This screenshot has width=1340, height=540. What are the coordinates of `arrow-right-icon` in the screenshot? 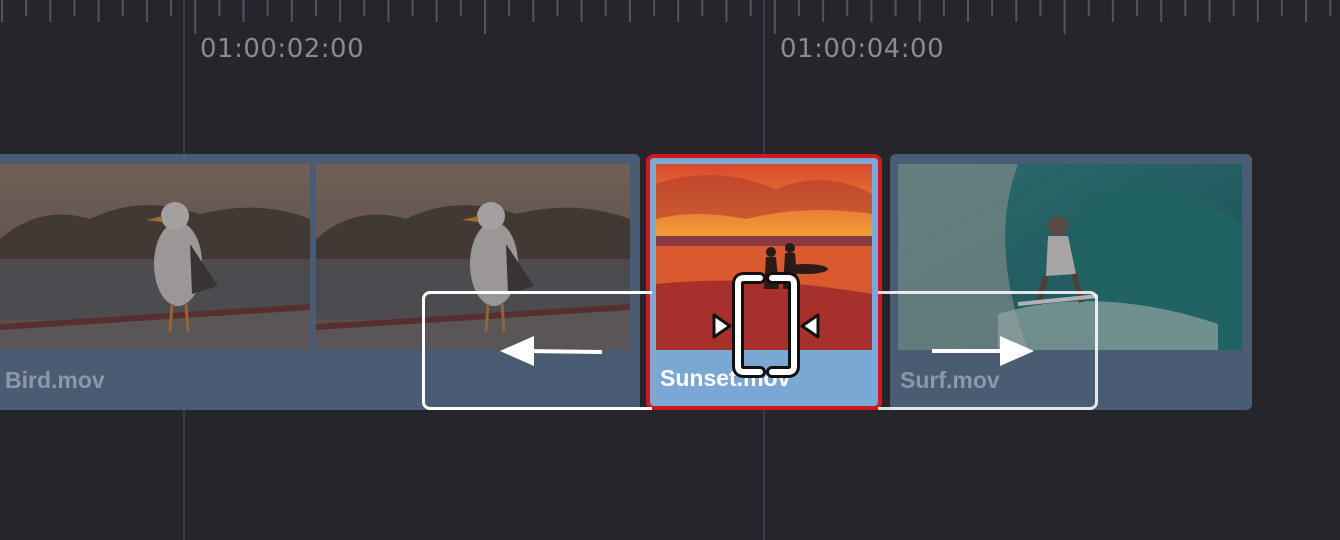 It's located at (983, 351).